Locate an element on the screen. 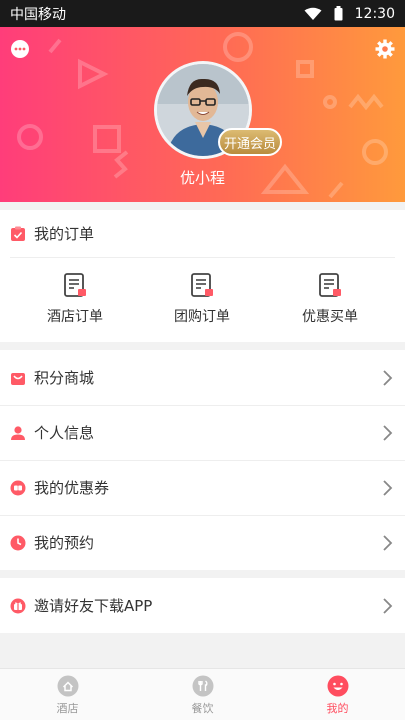  coupon-icon is located at coordinates (18, 487).